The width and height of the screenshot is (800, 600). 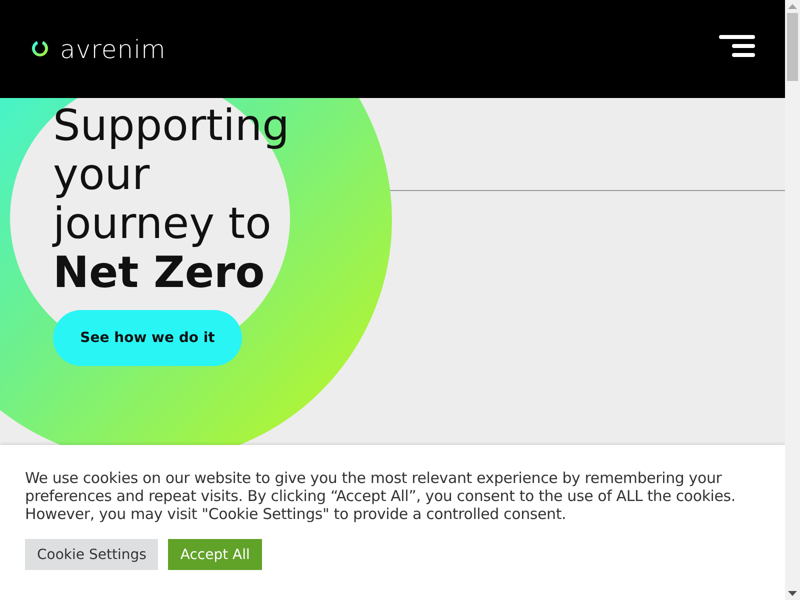 What do you see at coordinates (792, 6) in the screenshot?
I see `scroll-up-icon` at bounding box center [792, 6].